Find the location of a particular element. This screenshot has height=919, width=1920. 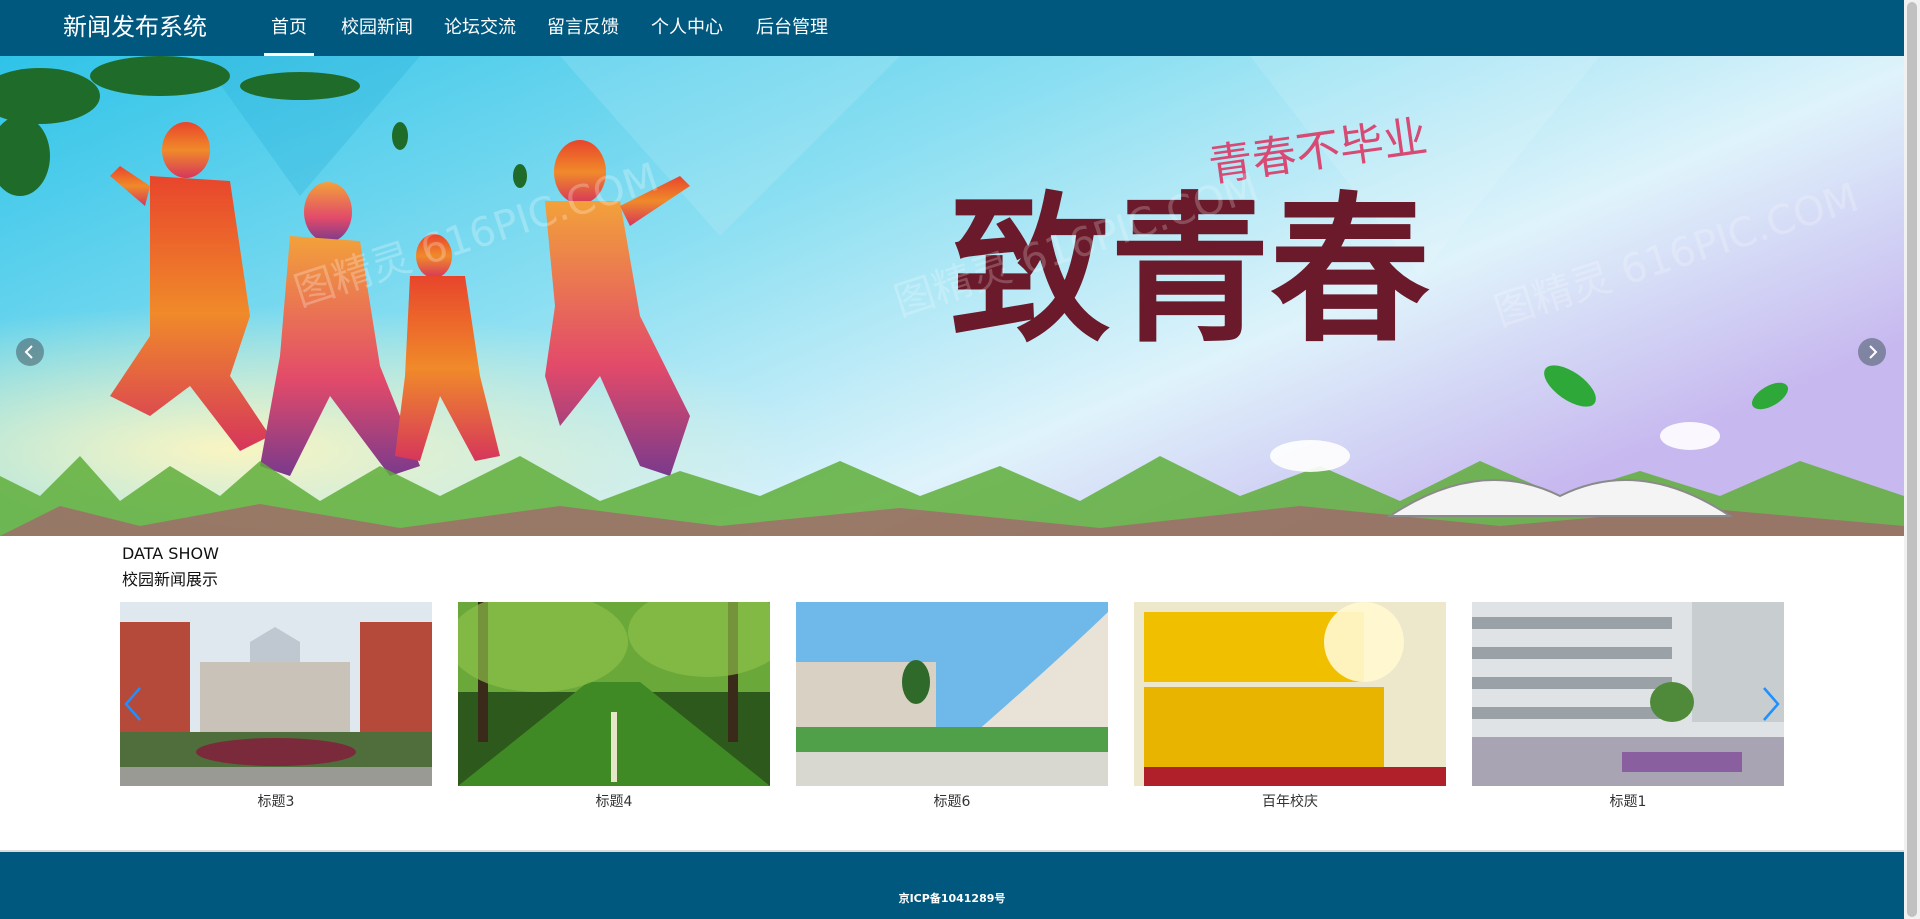

news-card: 标题4 is located at coordinates (614, 706).